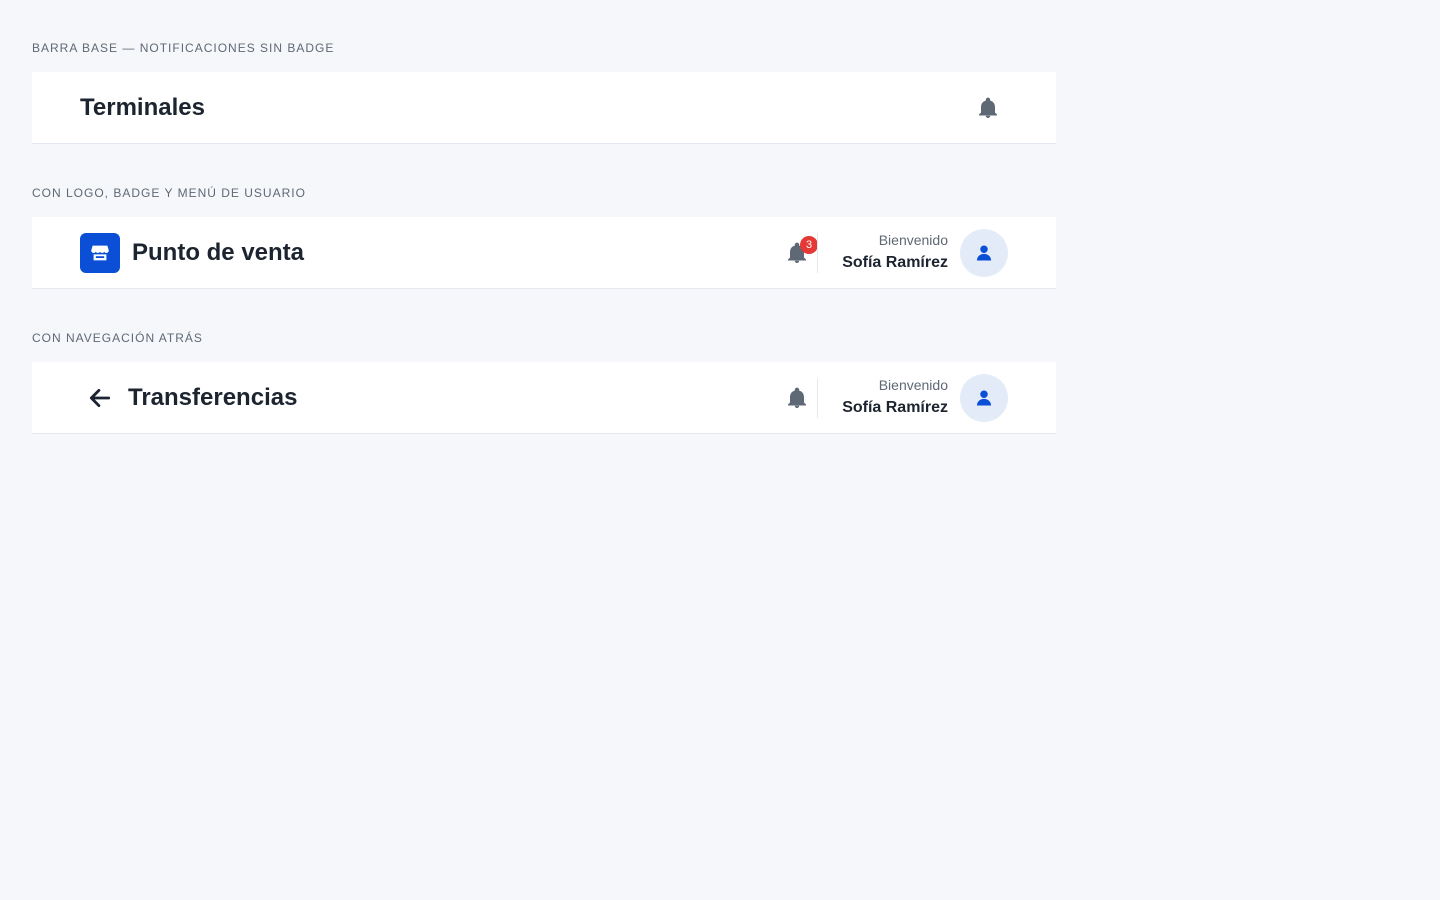 This screenshot has width=1440, height=900. Describe the element at coordinates (142, 107) in the screenshot. I see `page-title: Terminales` at that location.